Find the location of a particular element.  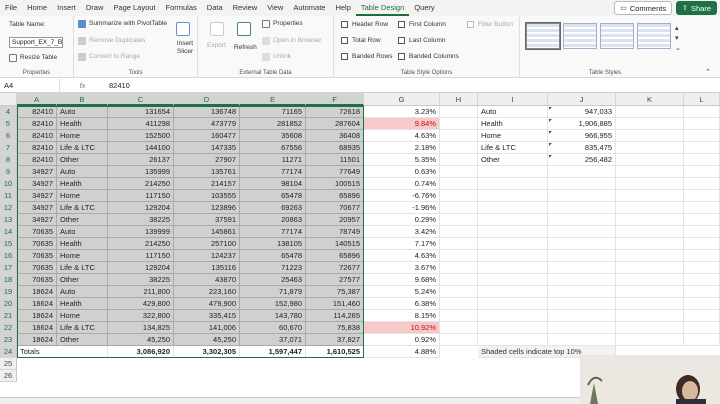

table-cell: 65478 is located at coordinates (273, 256).